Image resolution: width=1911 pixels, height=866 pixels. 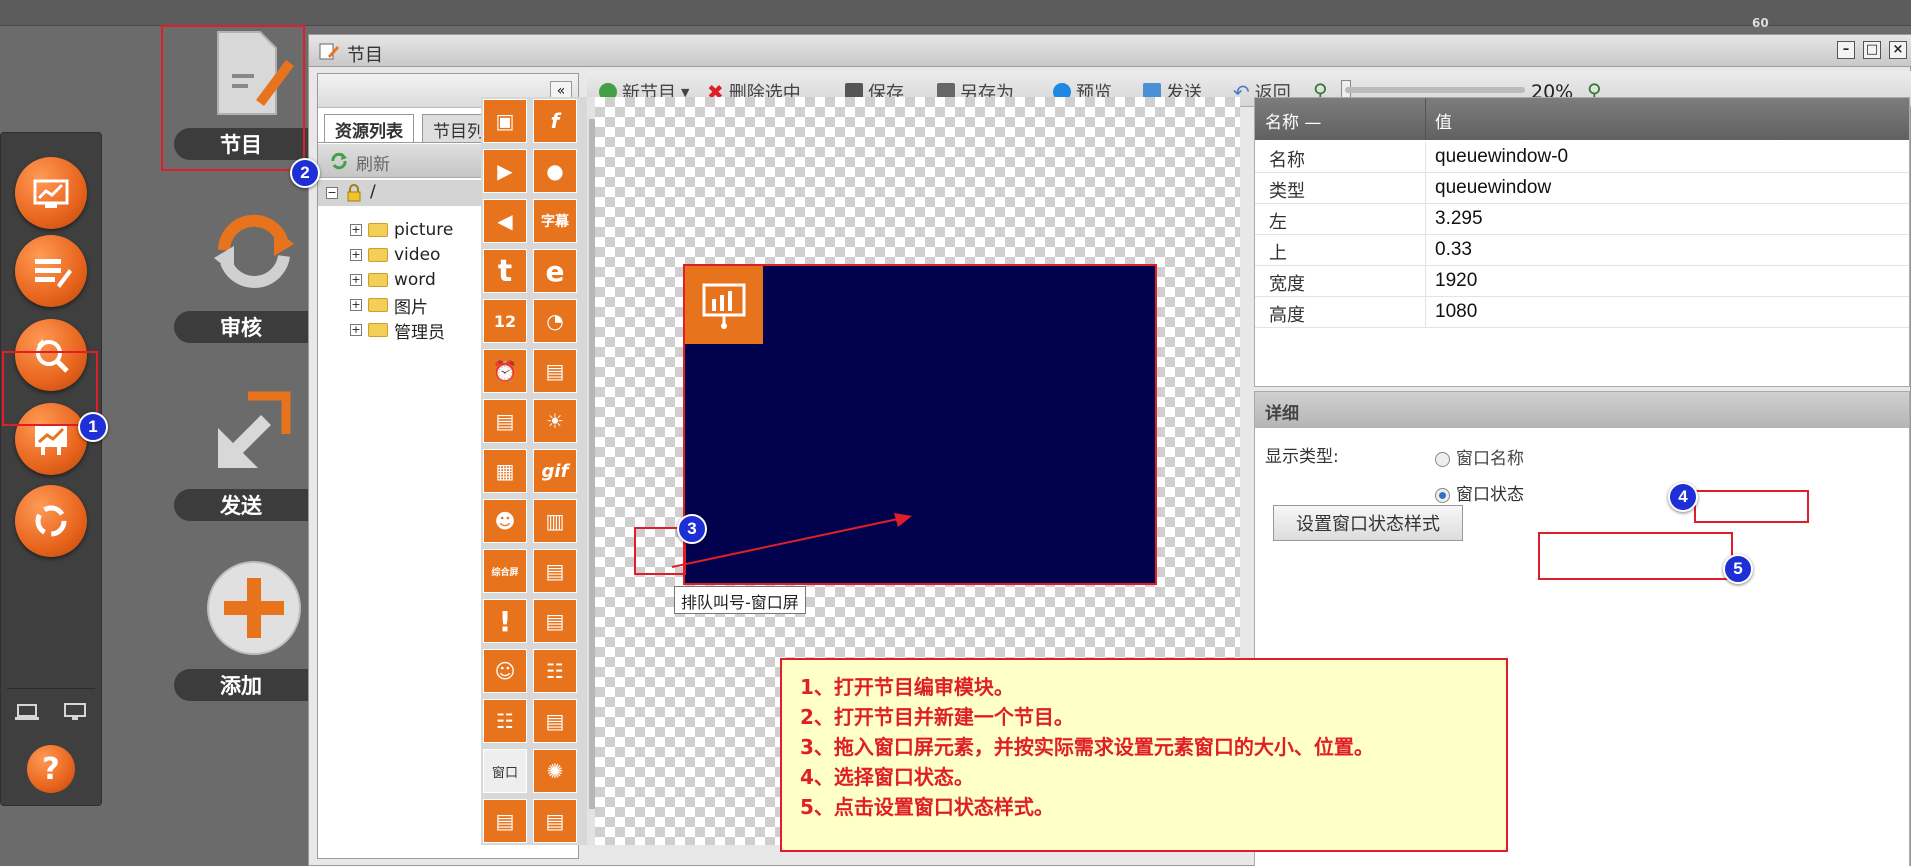 What do you see at coordinates (254, 428) in the screenshot?
I see `send-arrow-icon` at bounding box center [254, 428].